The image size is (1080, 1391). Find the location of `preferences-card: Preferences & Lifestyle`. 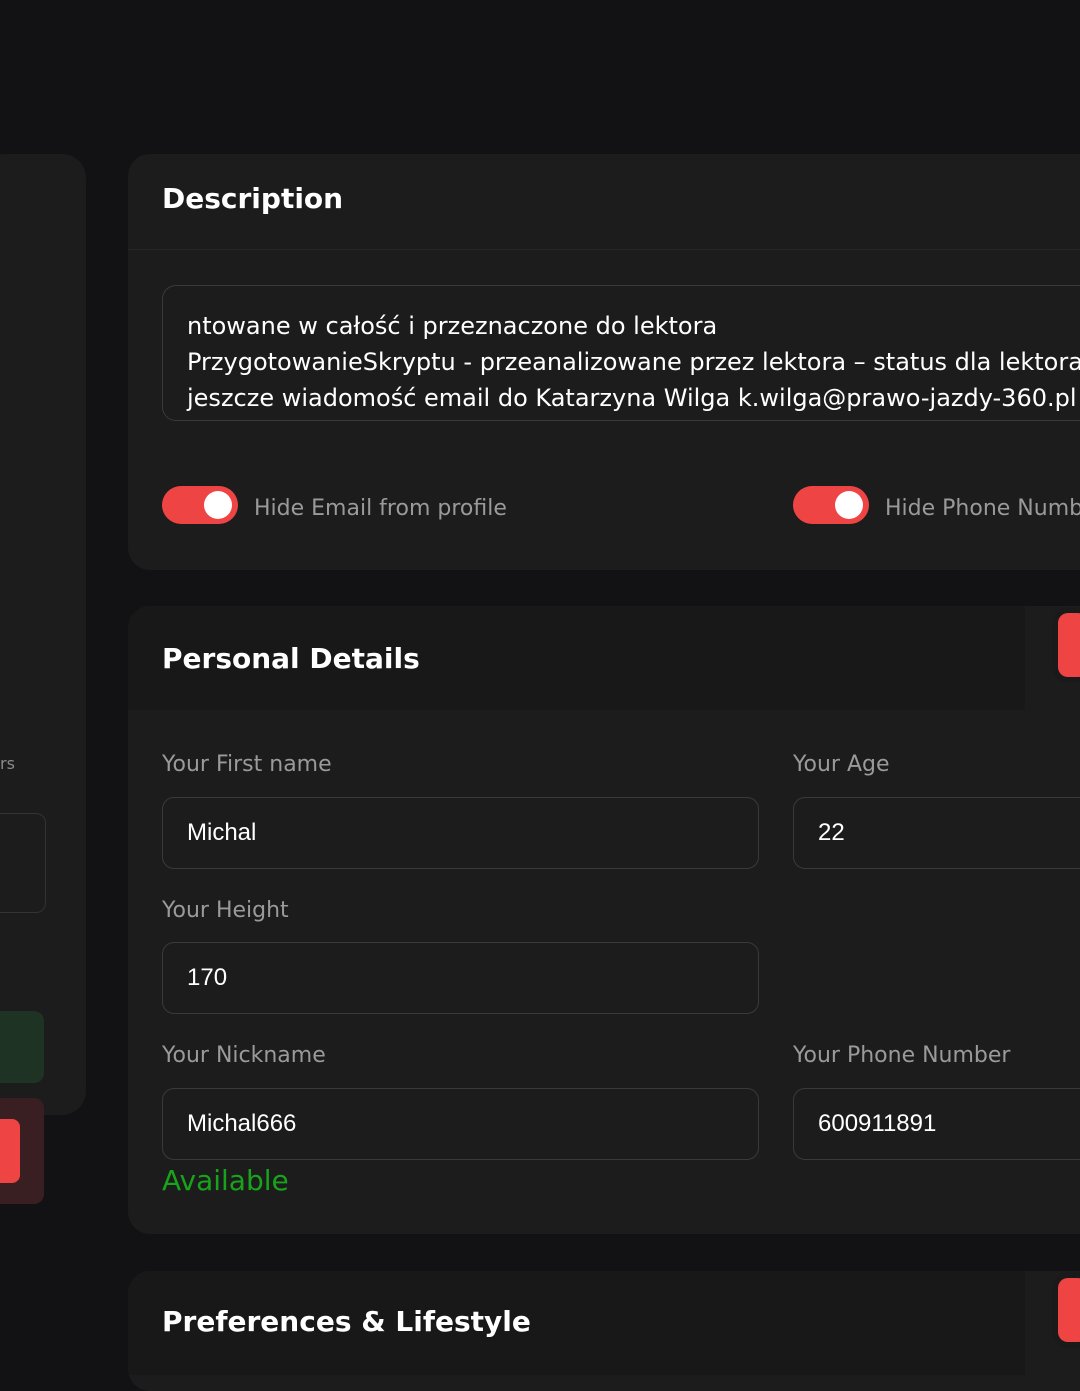

preferences-card: Preferences & Lifestyle is located at coordinates (604, 1331).